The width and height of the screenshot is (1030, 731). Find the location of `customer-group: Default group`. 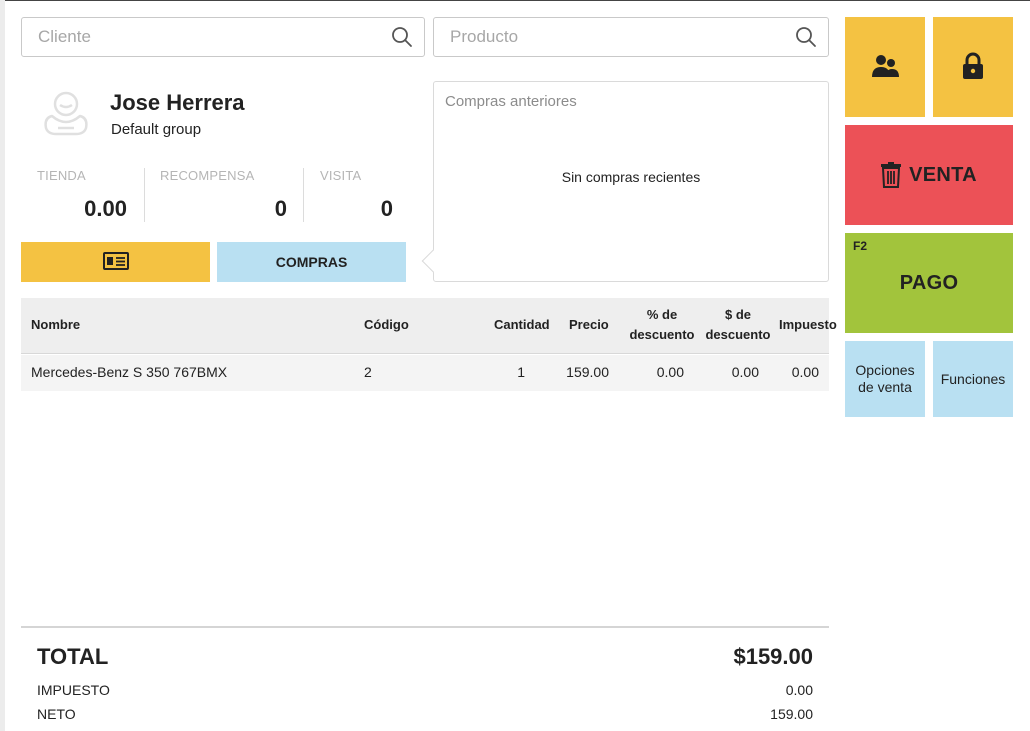

customer-group: Default group is located at coordinates (156, 129).